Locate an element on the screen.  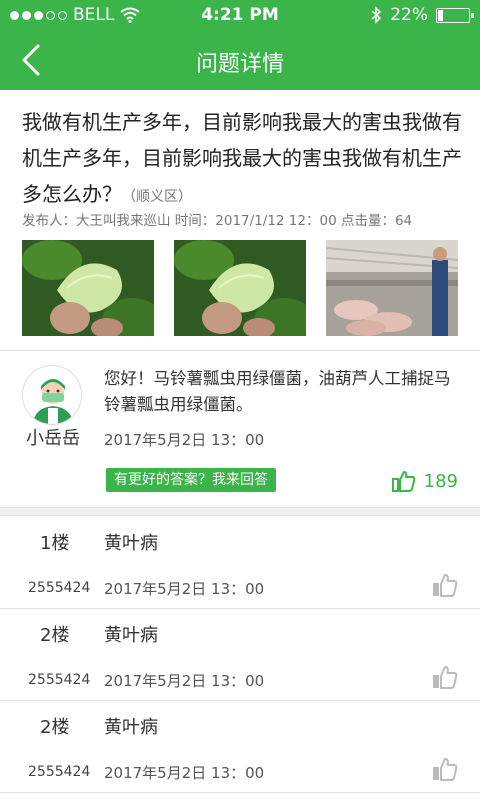
battery-icon is located at coordinates (455, 15).